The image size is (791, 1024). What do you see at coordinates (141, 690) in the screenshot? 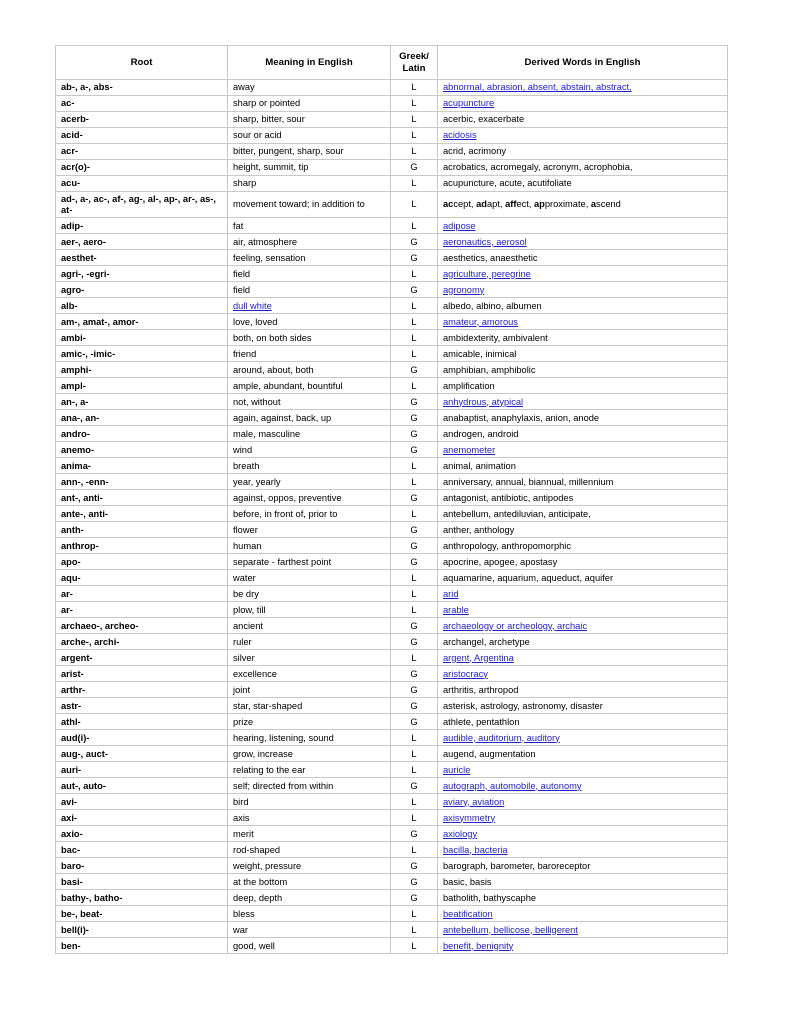
I see `root-cell: arthr-` at bounding box center [141, 690].